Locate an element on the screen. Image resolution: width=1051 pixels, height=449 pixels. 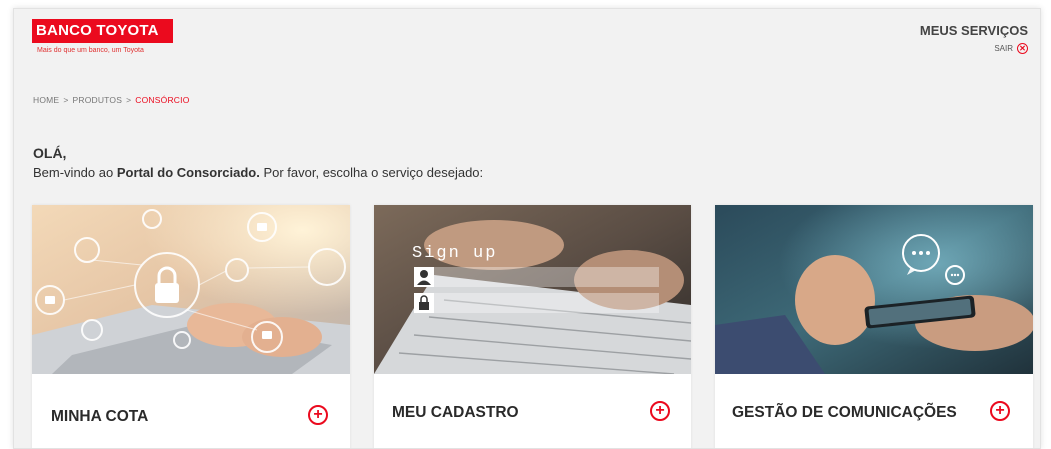
welcome-prefix: Bem-vindo ao is located at coordinates (75, 172).